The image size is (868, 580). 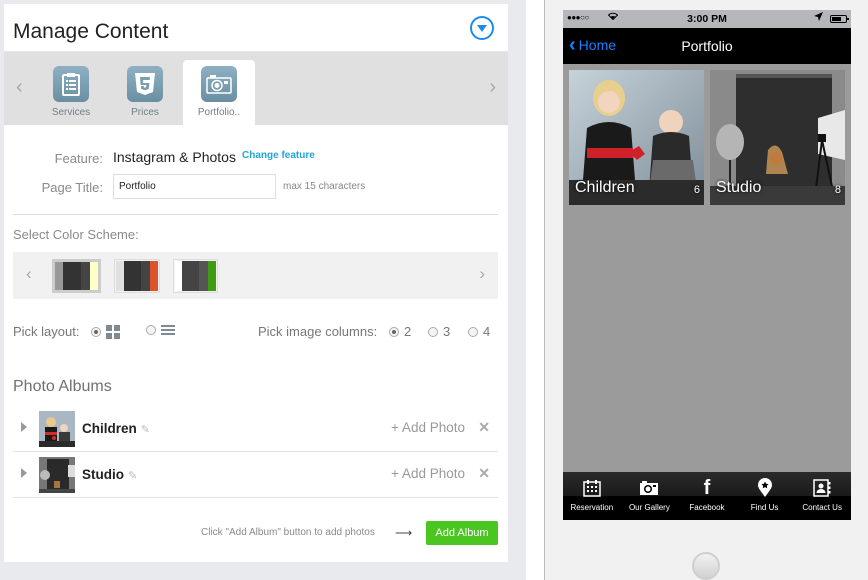 What do you see at coordinates (145, 112) in the screenshot?
I see `tab-label: Prices` at bounding box center [145, 112].